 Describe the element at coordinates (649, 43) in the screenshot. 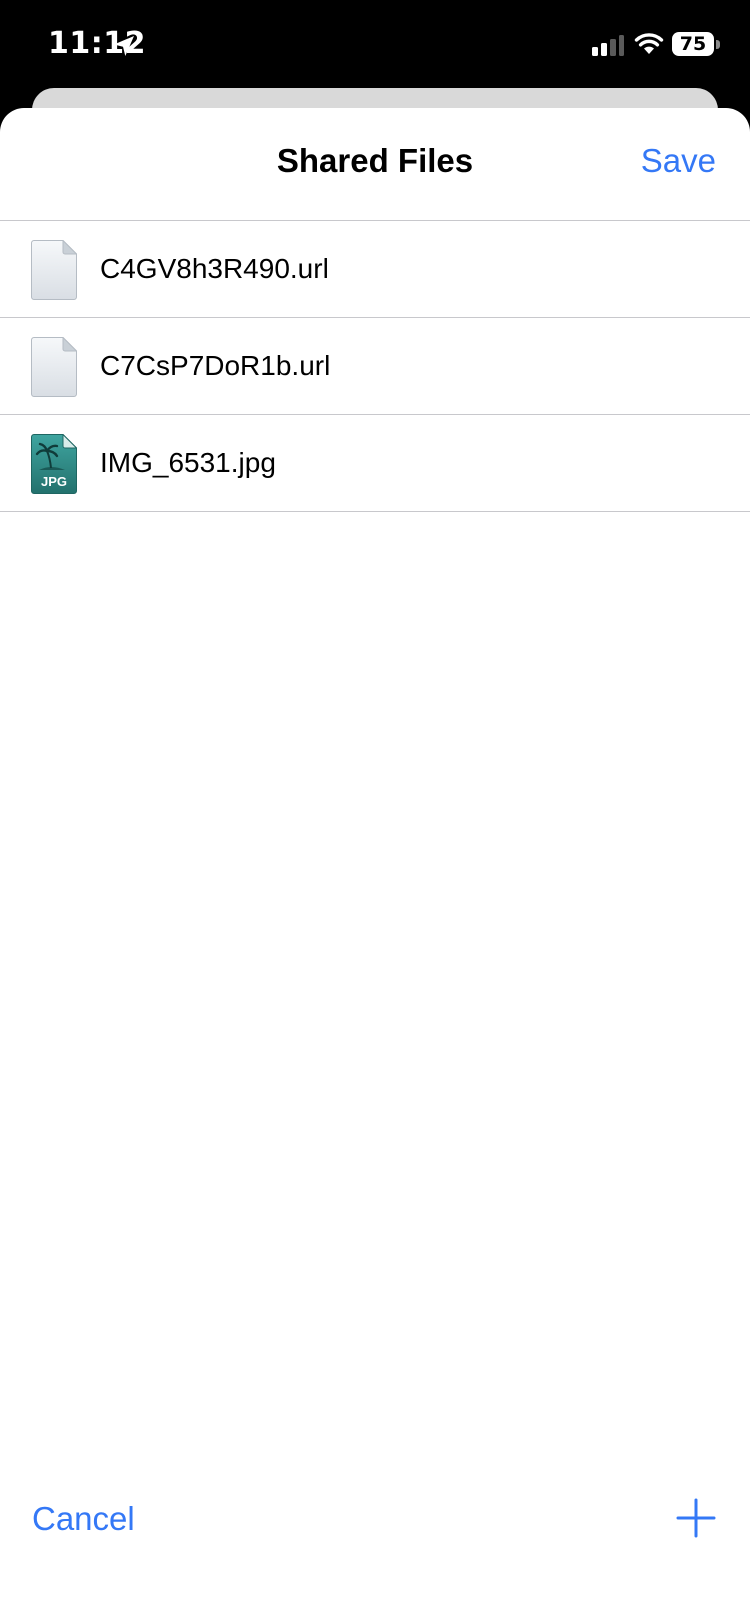

I see `wifi-icon` at that location.